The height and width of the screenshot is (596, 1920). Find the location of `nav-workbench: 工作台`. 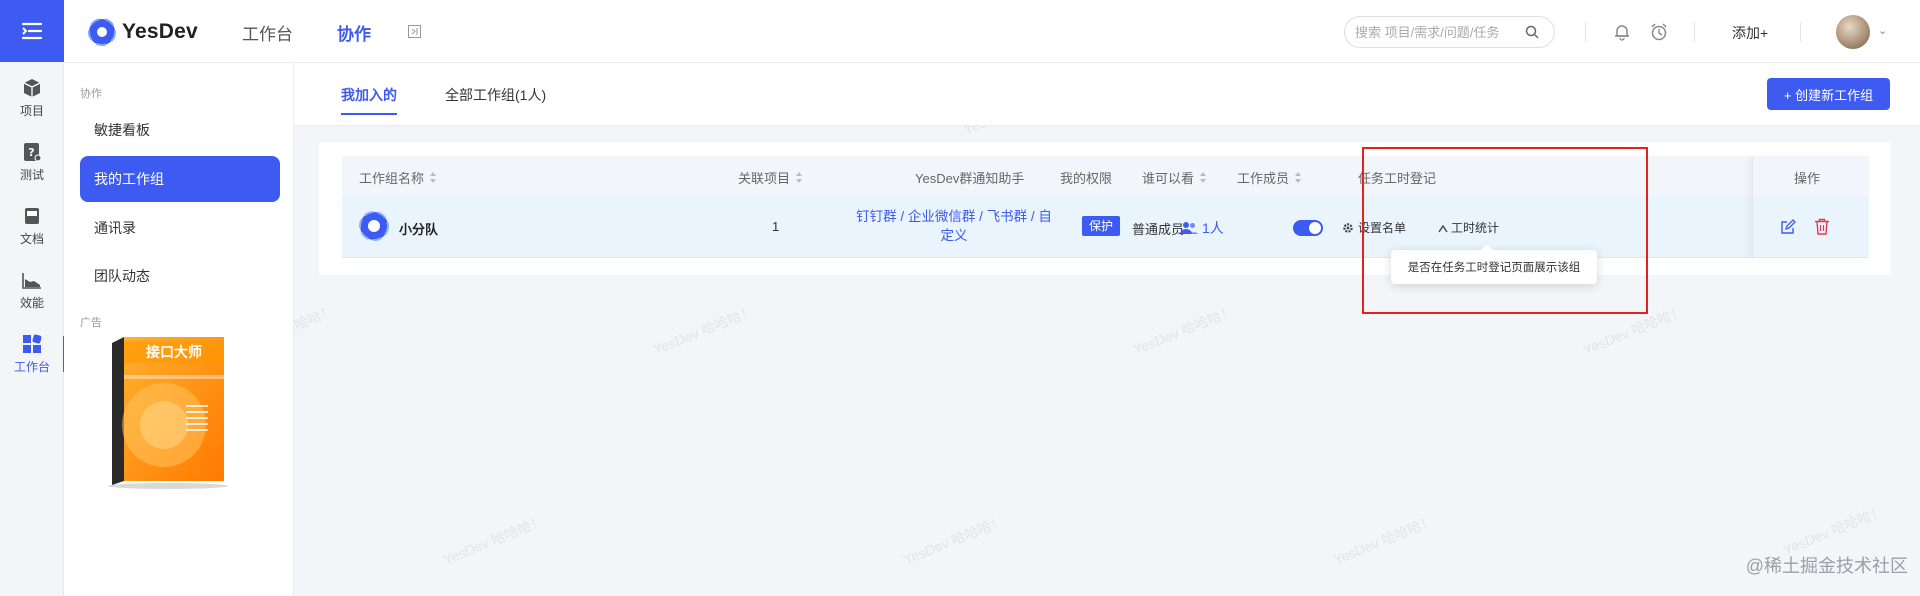

nav-workbench: 工作台 is located at coordinates (267, 32).